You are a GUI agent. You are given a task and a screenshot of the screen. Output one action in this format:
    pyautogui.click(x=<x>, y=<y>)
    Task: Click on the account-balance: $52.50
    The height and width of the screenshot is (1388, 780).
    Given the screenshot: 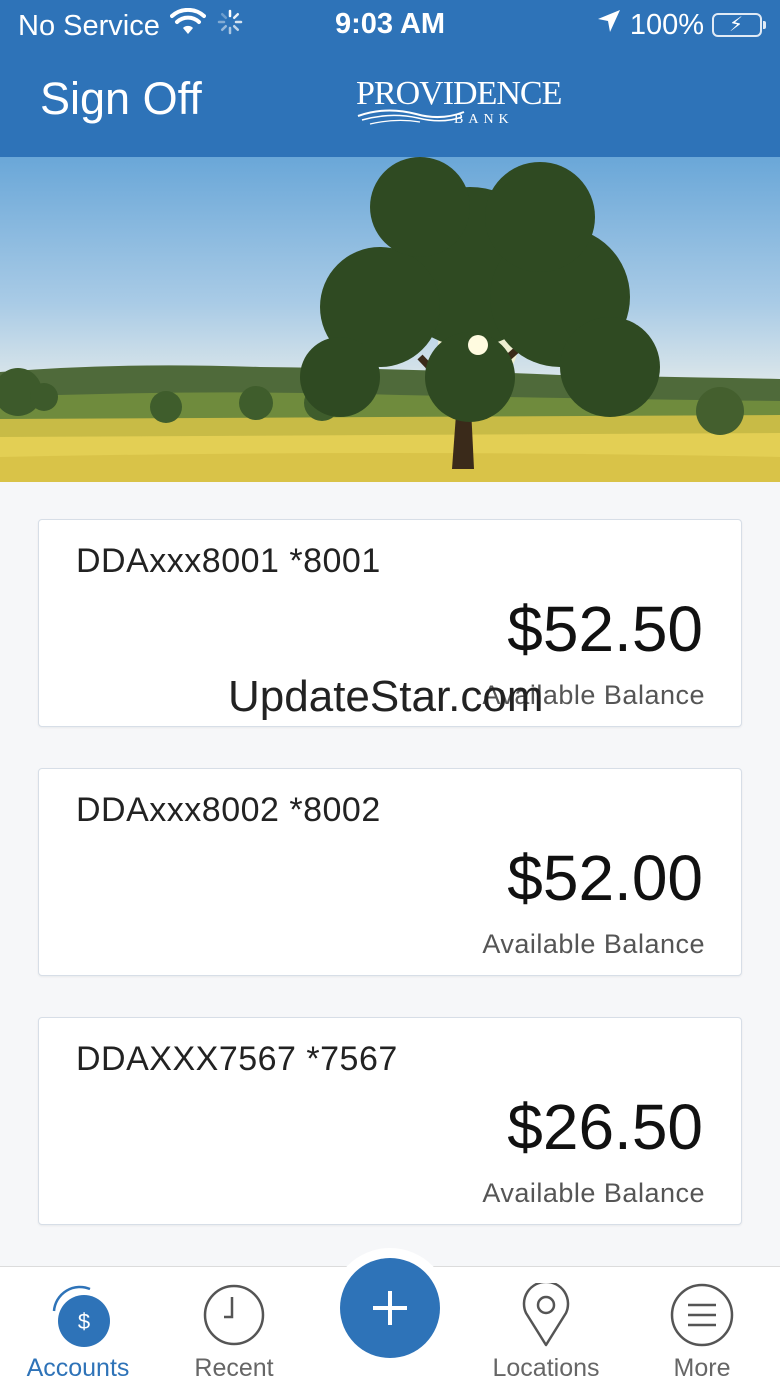 What is the action you would take?
    pyautogui.click(x=605, y=629)
    